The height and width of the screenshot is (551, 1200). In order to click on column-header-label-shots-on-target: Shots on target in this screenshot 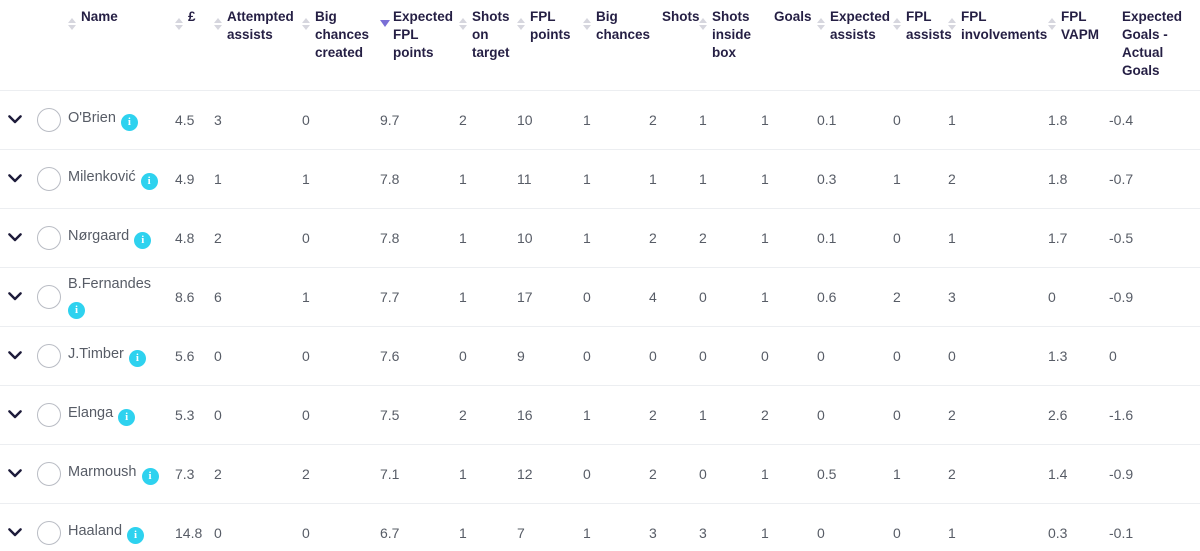, I will do `click(491, 34)`.